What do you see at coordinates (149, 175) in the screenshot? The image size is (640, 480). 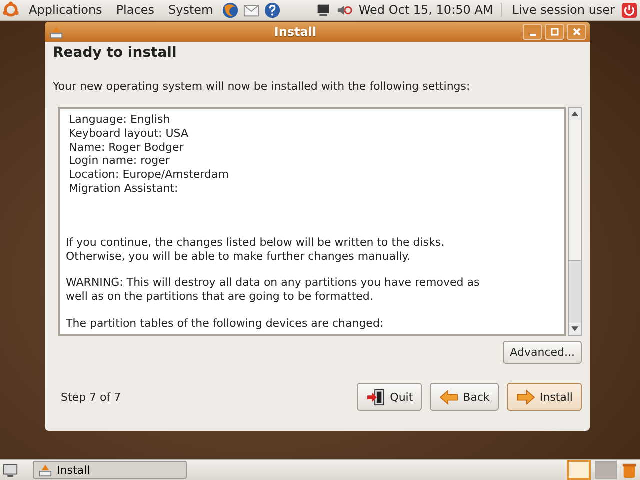 I see `summary-line: Location: Europe/Amsterdam` at bounding box center [149, 175].